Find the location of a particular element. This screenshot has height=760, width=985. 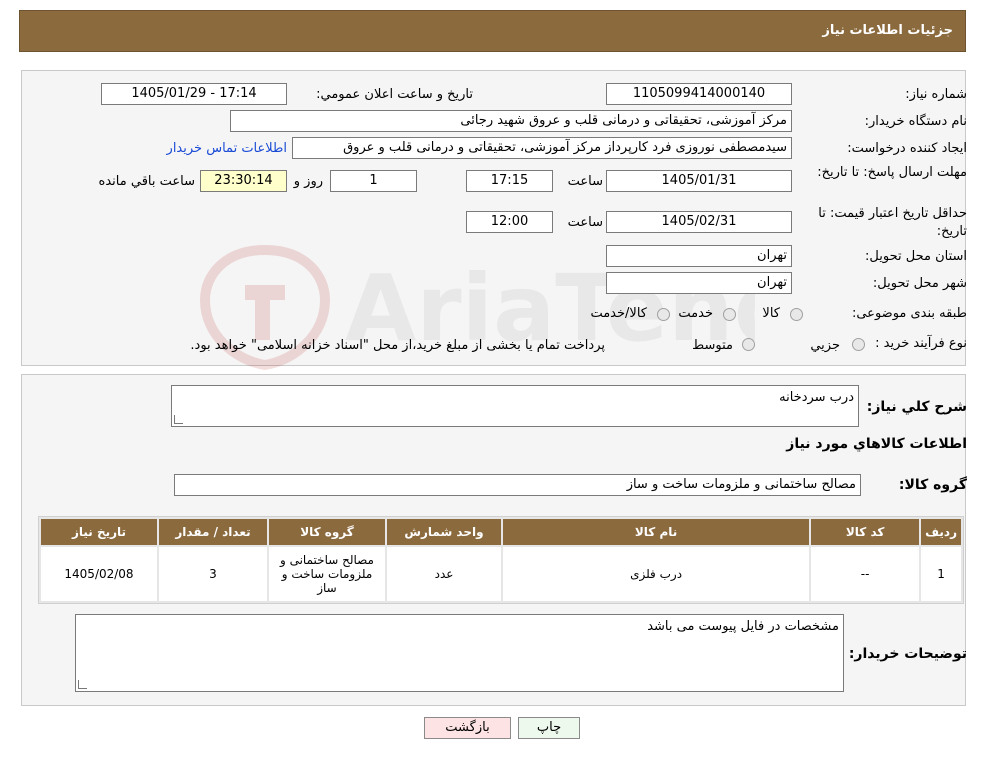

purchase-minor-radio is located at coordinates (858, 344).